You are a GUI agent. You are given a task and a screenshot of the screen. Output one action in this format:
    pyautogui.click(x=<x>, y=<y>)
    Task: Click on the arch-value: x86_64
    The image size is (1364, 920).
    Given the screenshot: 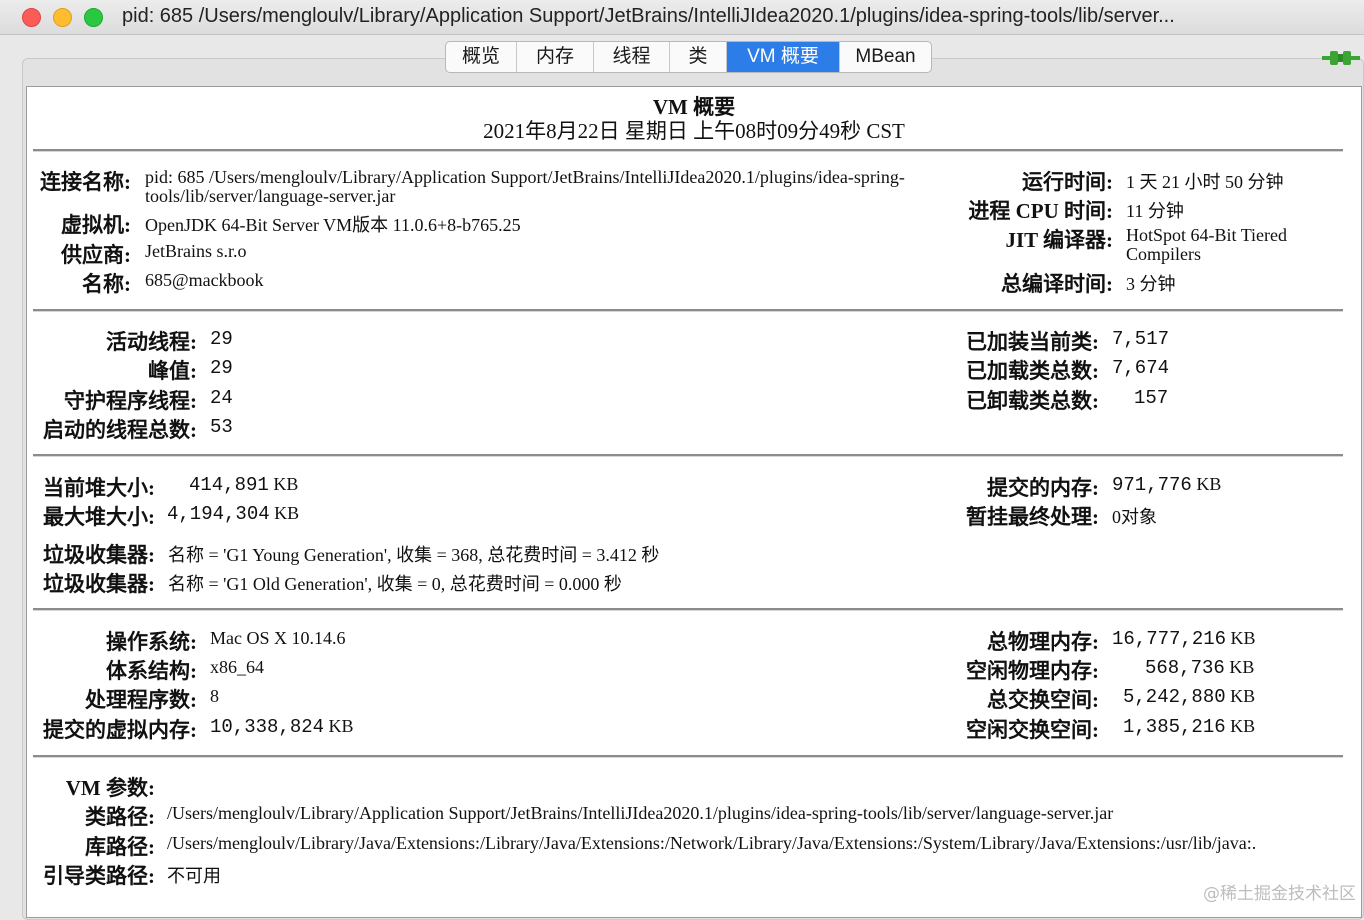 What is the action you would take?
    pyautogui.click(x=237, y=667)
    